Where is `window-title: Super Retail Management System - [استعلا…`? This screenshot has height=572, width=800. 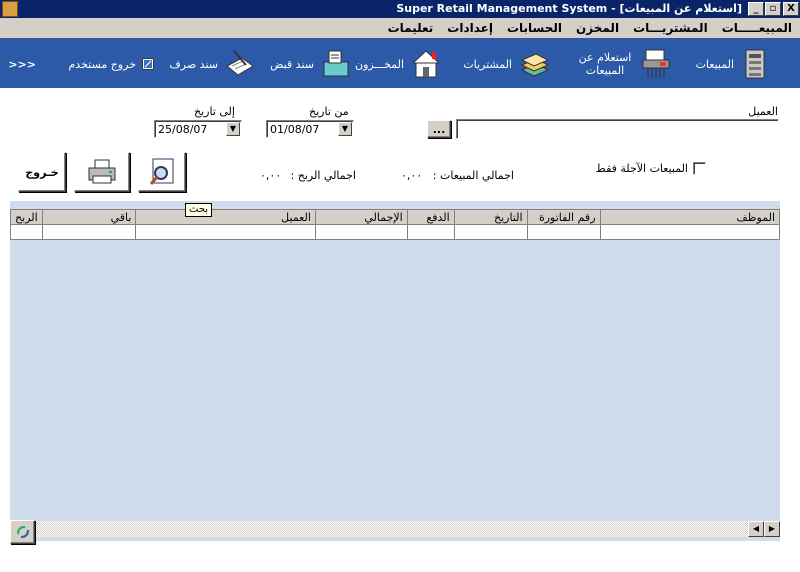
window-title: Super Retail Management System - [استعلا… is located at coordinates (569, 8).